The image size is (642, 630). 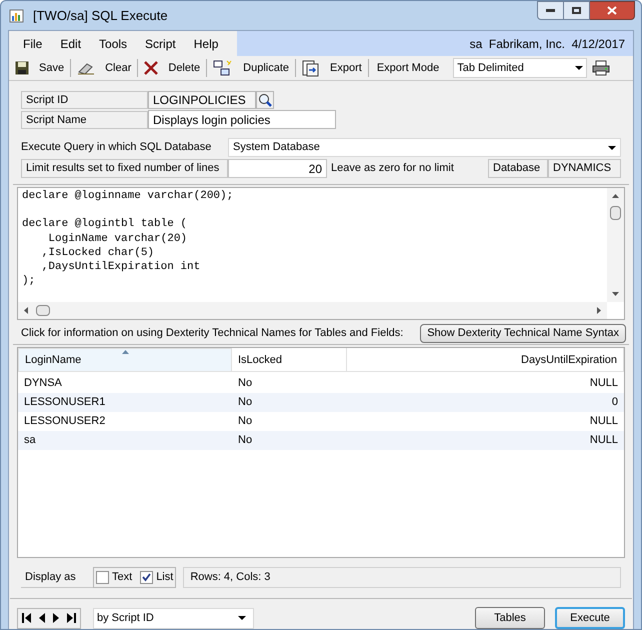 What do you see at coordinates (32, 43) in the screenshot?
I see `menu-item: File` at bounding box center [32, 43].